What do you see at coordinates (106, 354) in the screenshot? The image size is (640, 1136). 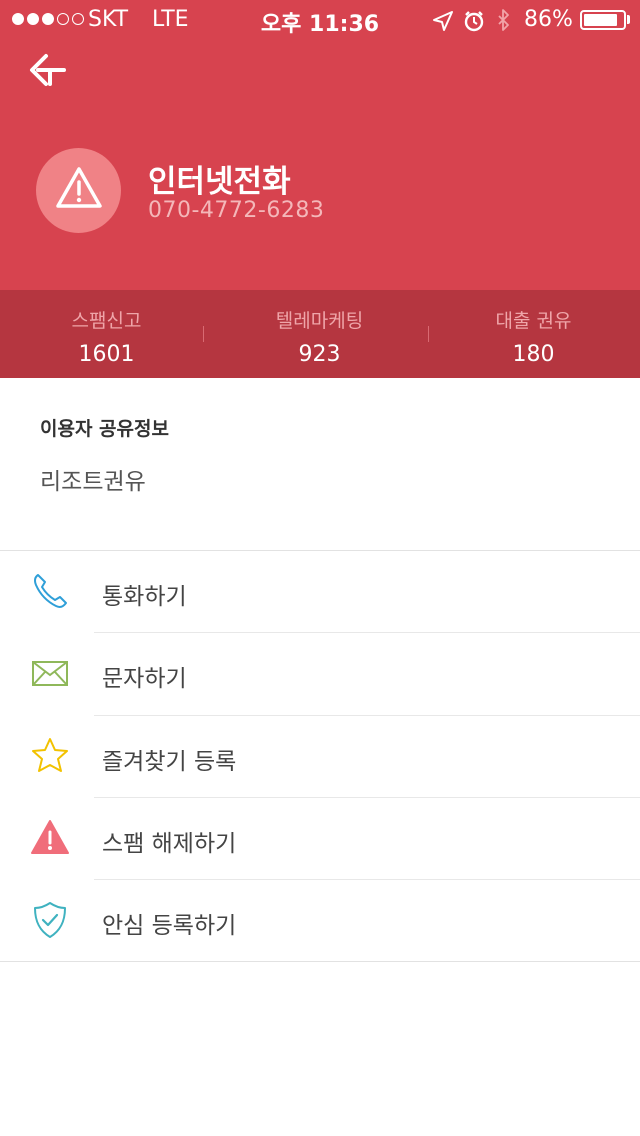 I see `stat-value: 1601` at bounding box center [106, 354].